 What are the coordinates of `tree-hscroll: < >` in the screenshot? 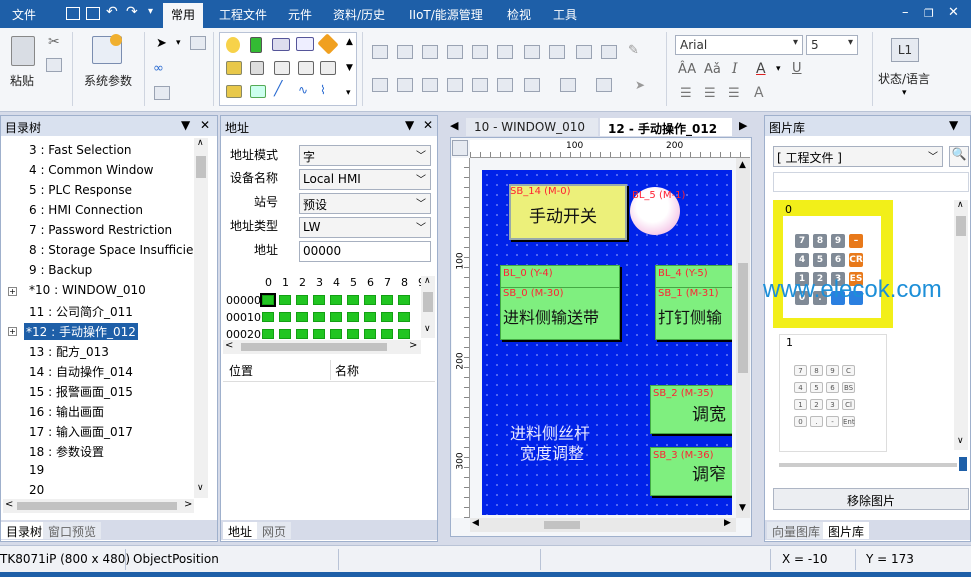 It's located at (98, 506).